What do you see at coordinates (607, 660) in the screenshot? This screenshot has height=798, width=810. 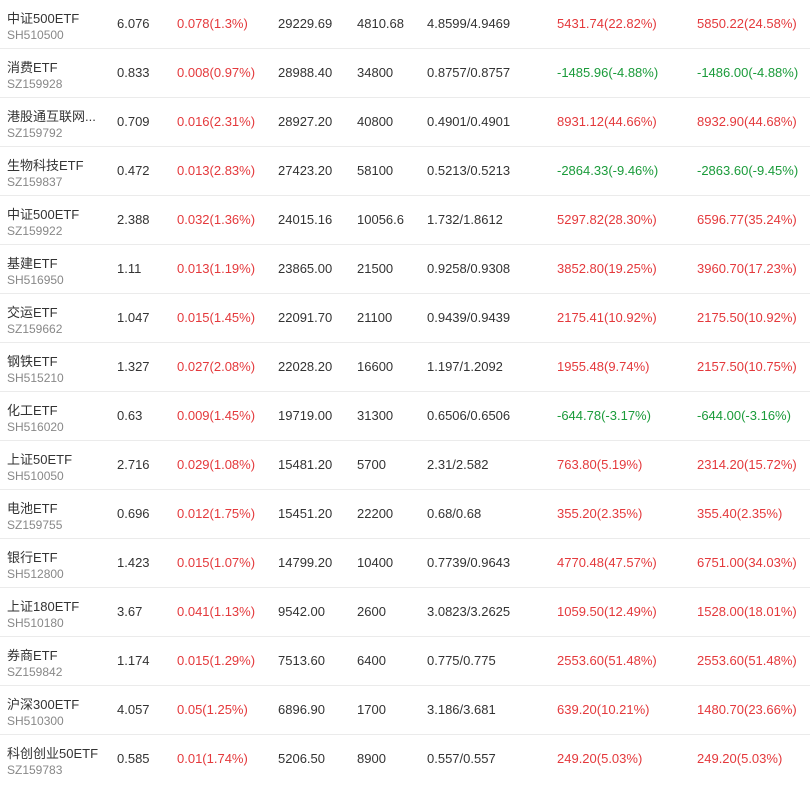 I see `floating-profit-loss: 2553.60(51.48%)` at bounding box center [607, 660].